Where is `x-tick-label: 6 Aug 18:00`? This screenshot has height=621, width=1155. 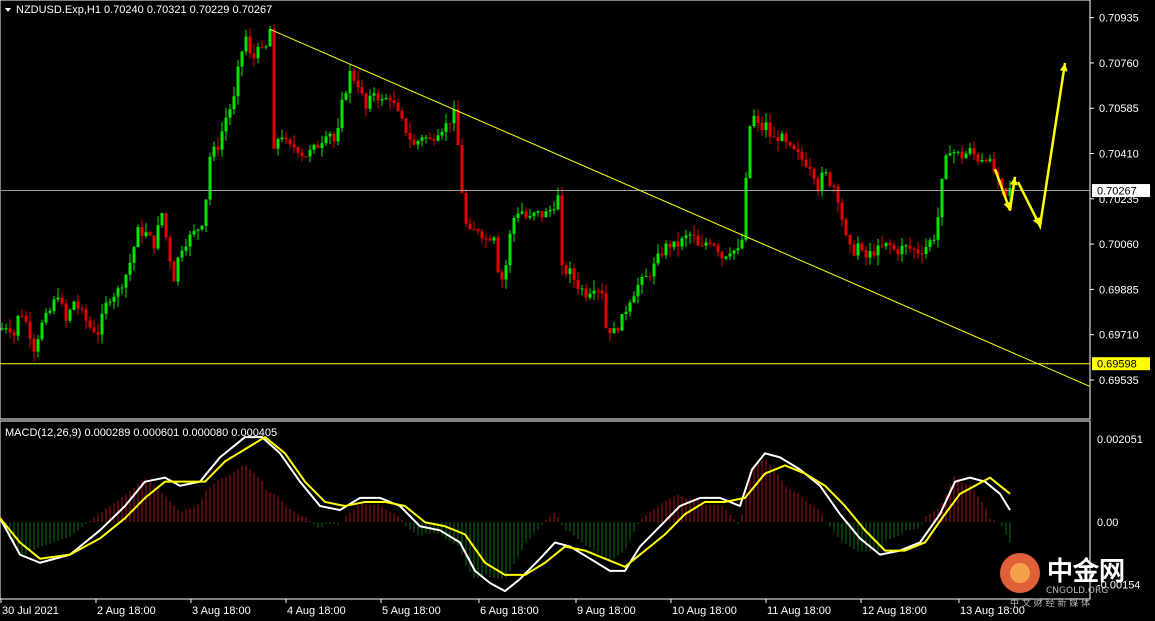
x-tick-label: 6 Aug 18:00 is located at coordinates (509, 611).